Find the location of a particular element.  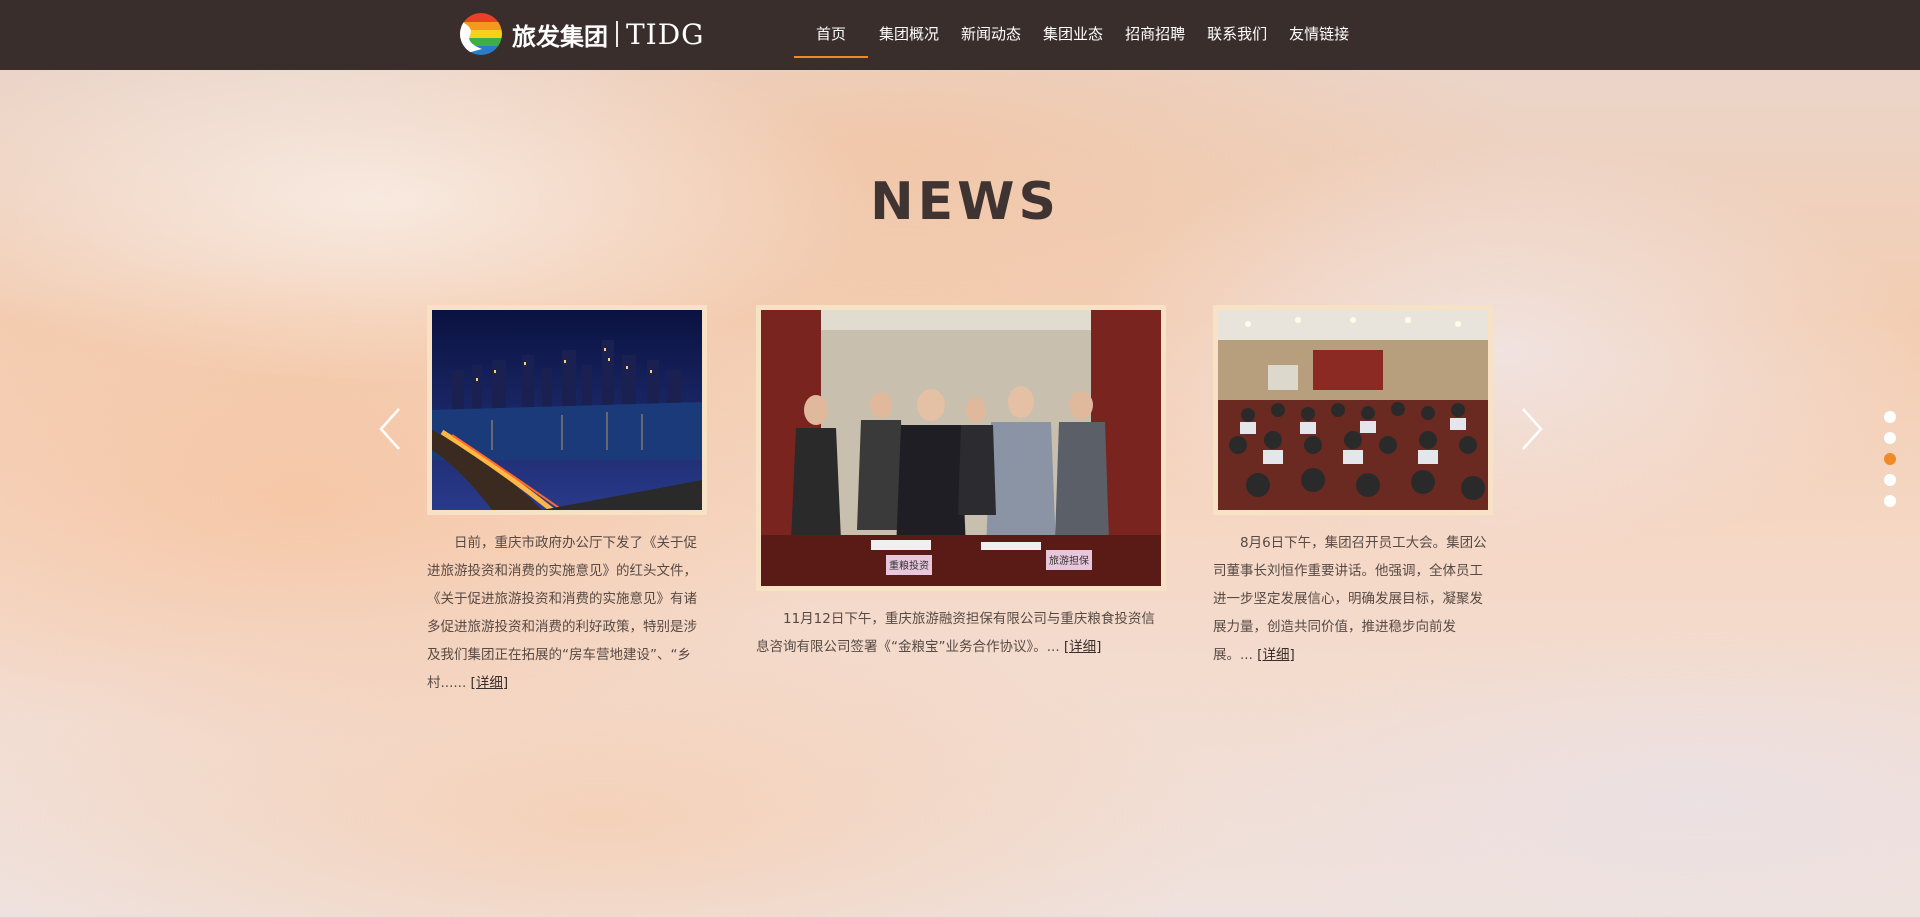

chevron-left-icon is located at coordinates (389, 429).